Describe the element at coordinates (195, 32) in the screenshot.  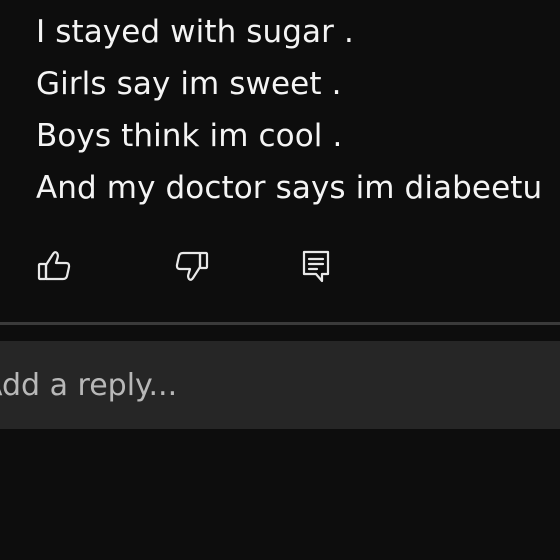
I see `comment-line: I stayed with sugar .` at that location.